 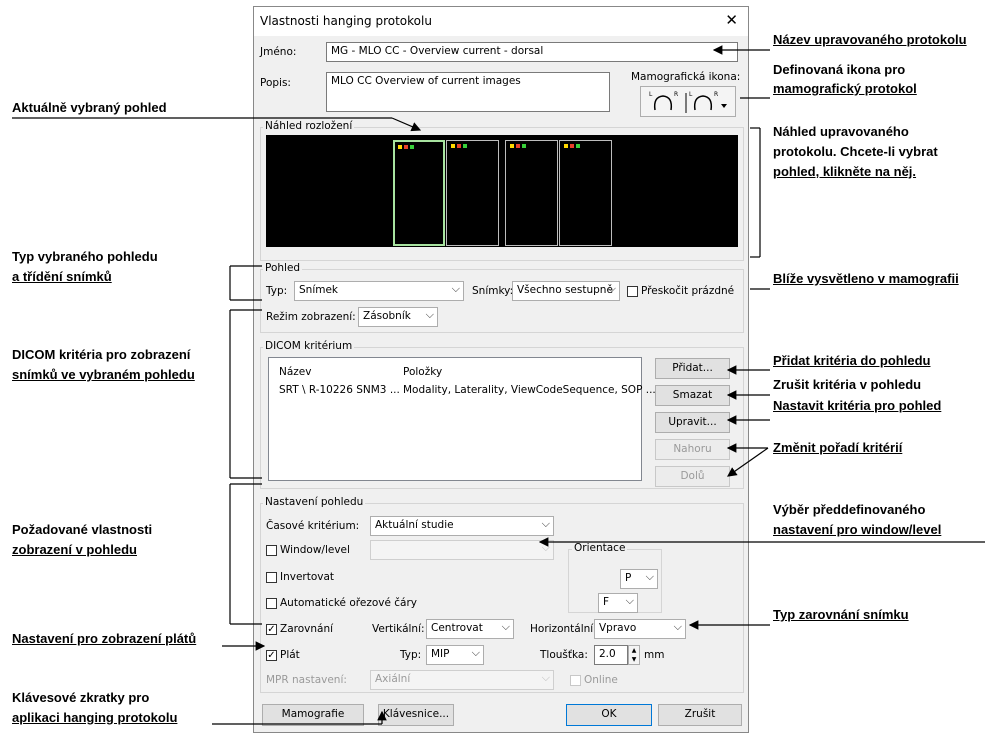 I want to click on annotation-view-type-2: a třídění snímků, so click(x=62, y=276).